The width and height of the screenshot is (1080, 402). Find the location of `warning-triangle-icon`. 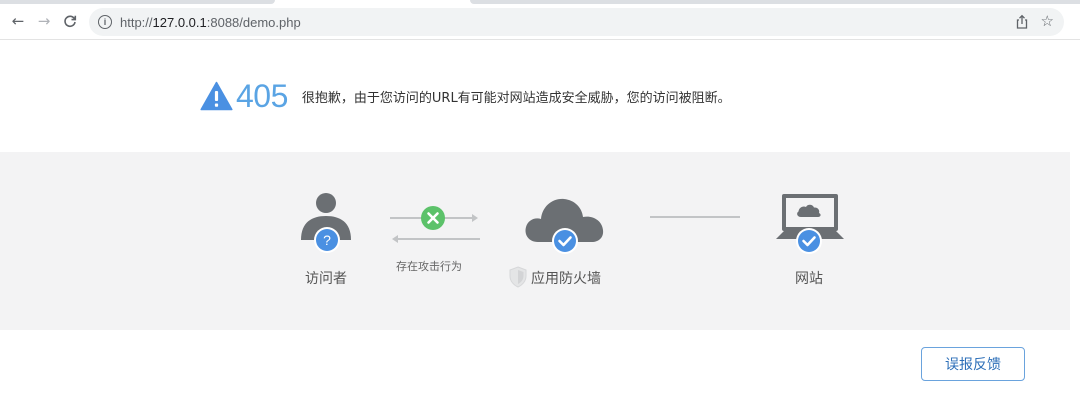

warning-triangle-icon is located at coordinates (216, 96).